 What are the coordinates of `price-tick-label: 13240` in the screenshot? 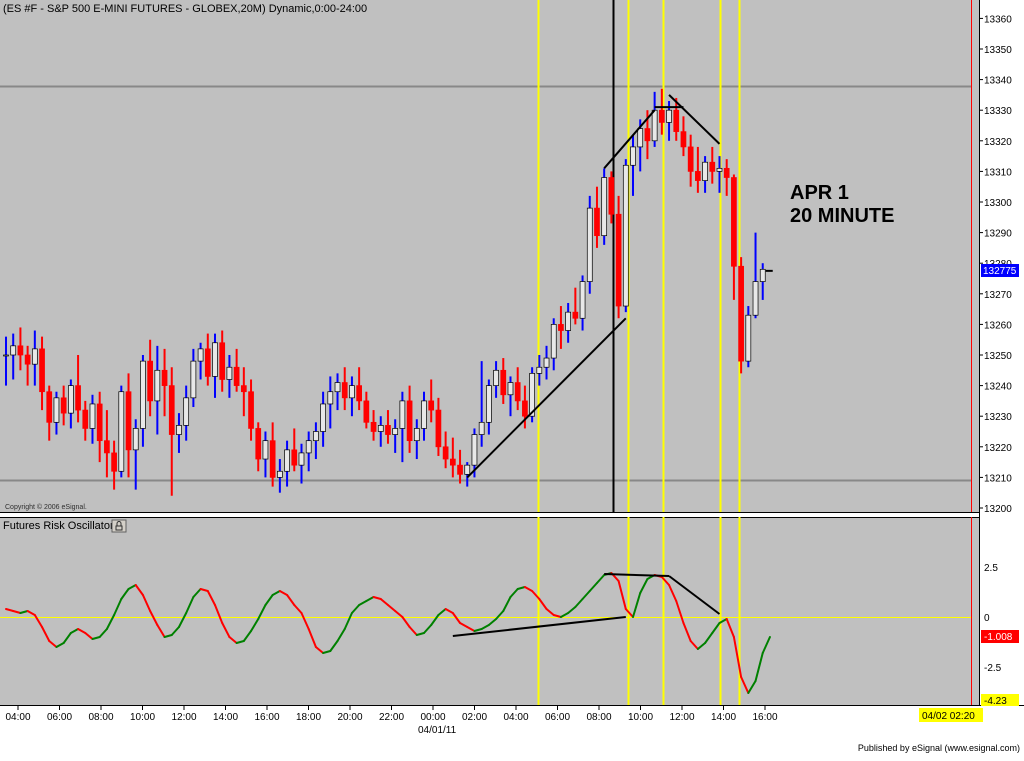 It's located at (998, 387).